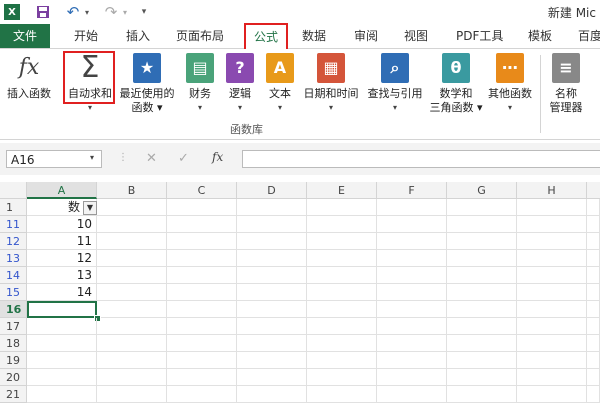  Describe the element at coordinates (13, 394) in the screenshot. I see `row-header: 21` at that location.